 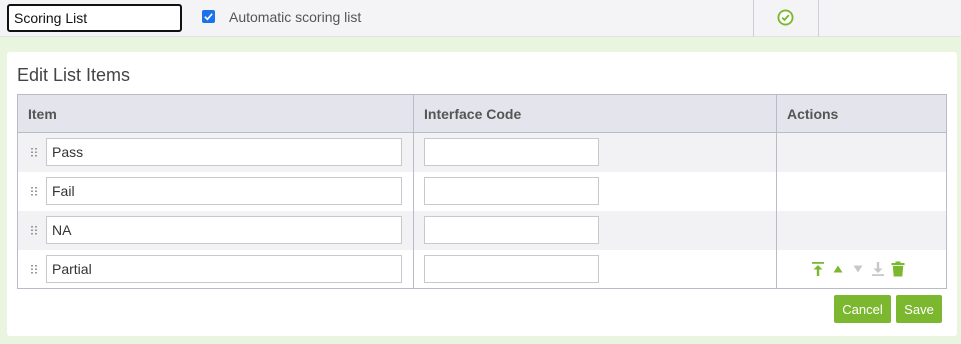 What do you see at coordinates (74, 75) in the screenshot?
I see `panel-title: Edit List Items` at bounding box center [74, 75].